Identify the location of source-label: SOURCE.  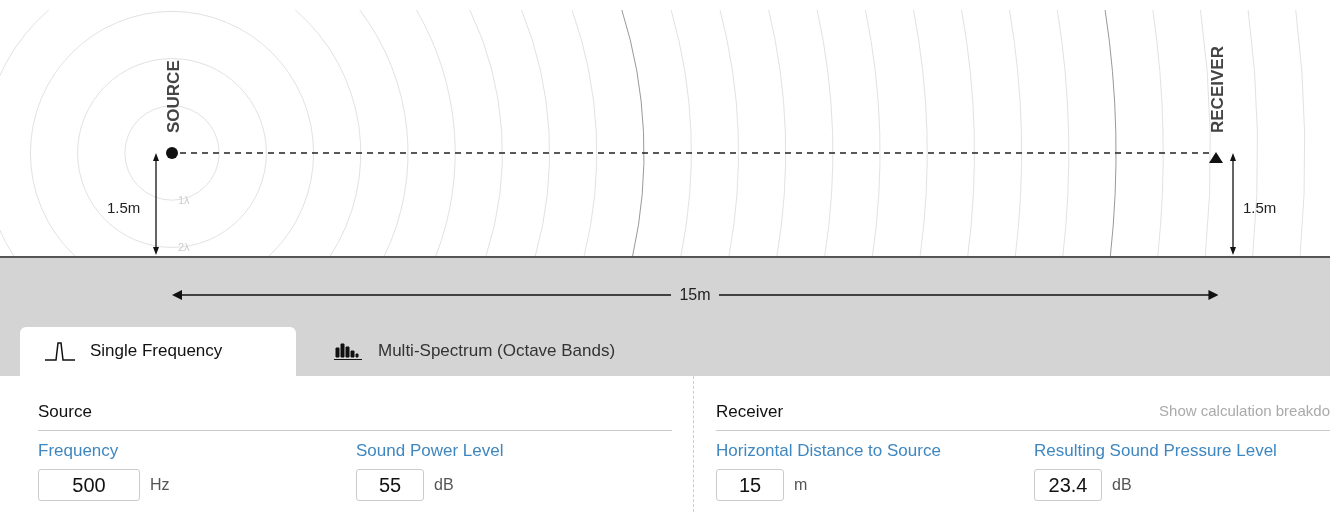
(173, 96).